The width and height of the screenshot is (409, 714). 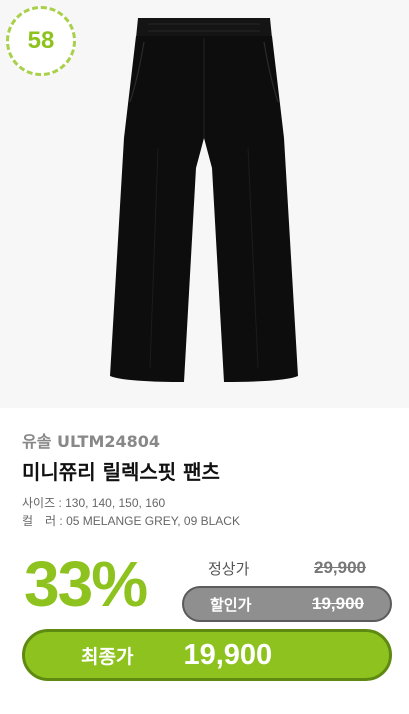 I want to click on regular-price: 29,900, so click(x=340, y=567).